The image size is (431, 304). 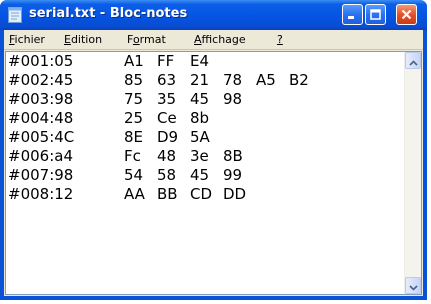 I want to click on line-byte: 48, so click(x=167, y=156).